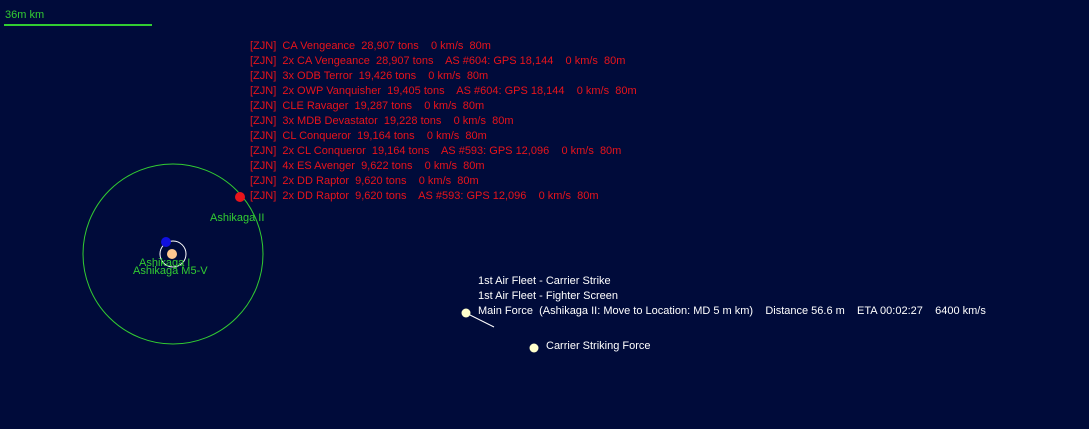 The width and height of the screenshot is (1089, 429). I want to click on fleet-label-carrier-striking-force: Carrier Striking Force, so click(598, 346).